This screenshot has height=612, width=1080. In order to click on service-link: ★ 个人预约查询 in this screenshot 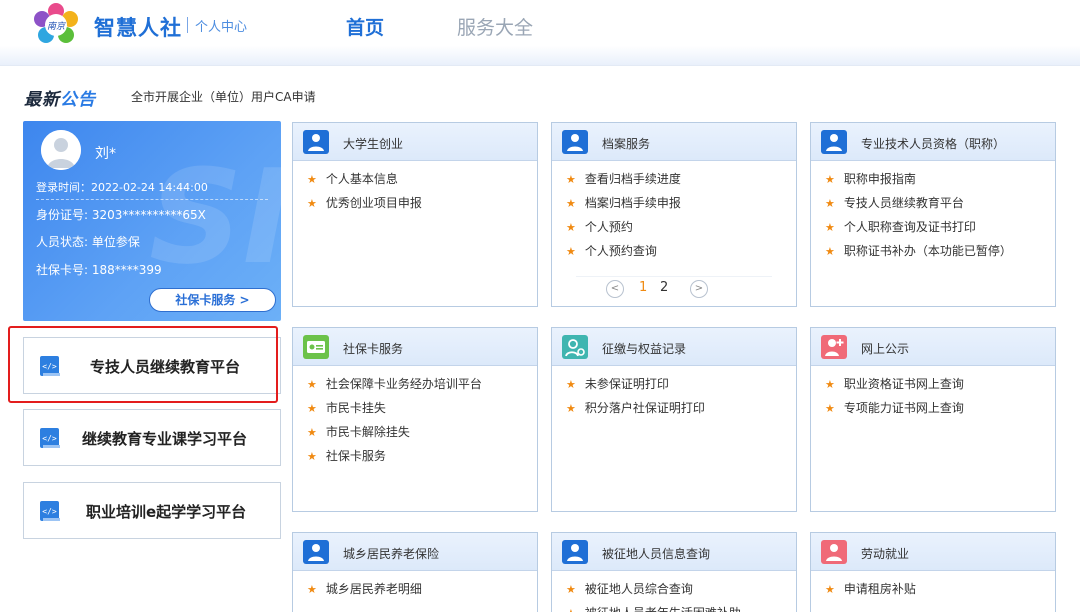, I will do `click(623, 254)`.